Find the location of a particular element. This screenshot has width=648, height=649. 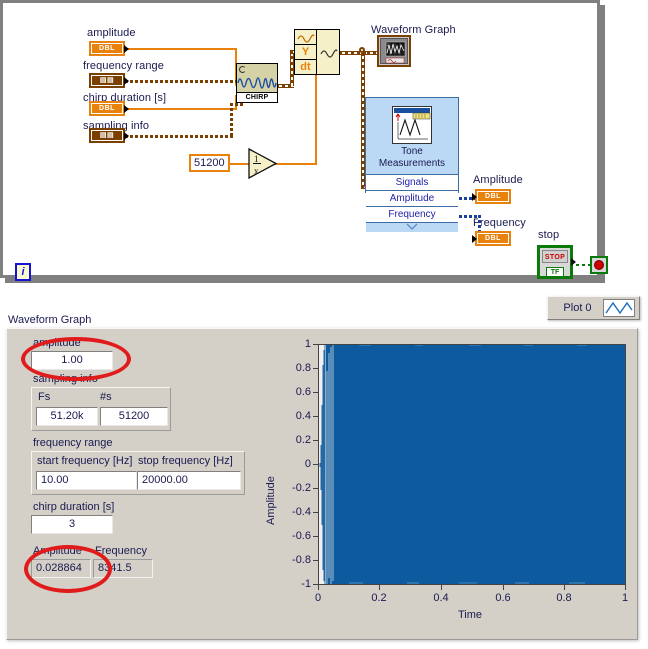

waveform-graph-terminal: 2 is located at coordinates (394, 51).